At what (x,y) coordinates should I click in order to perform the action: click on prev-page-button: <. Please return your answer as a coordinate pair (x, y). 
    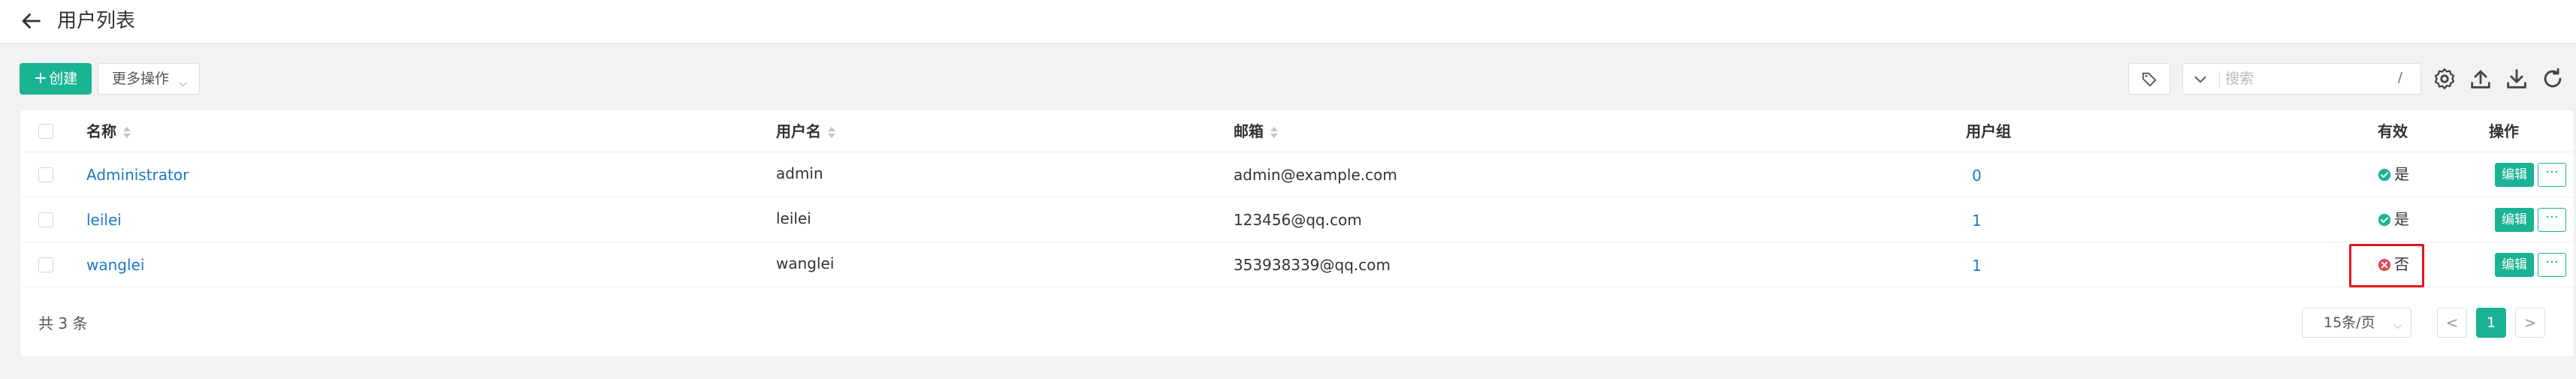
    Looking at the image, I should click on (2452, 323).